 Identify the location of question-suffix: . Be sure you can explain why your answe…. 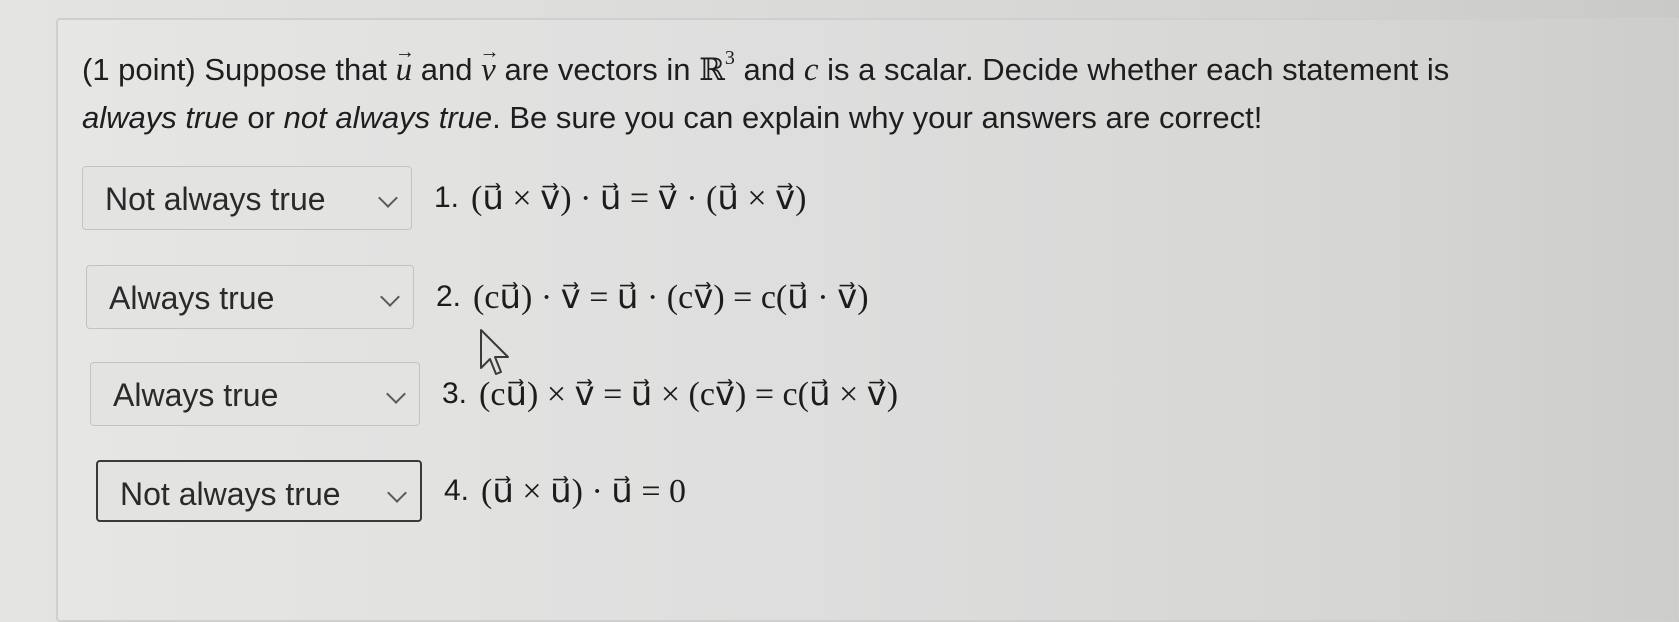
(877, 117).